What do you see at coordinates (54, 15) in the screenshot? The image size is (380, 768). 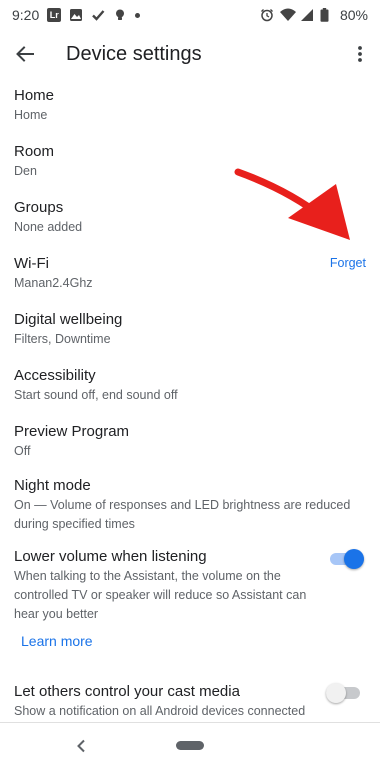 I see `lr-app-icon: Lr` at bounding box center [54, 15].